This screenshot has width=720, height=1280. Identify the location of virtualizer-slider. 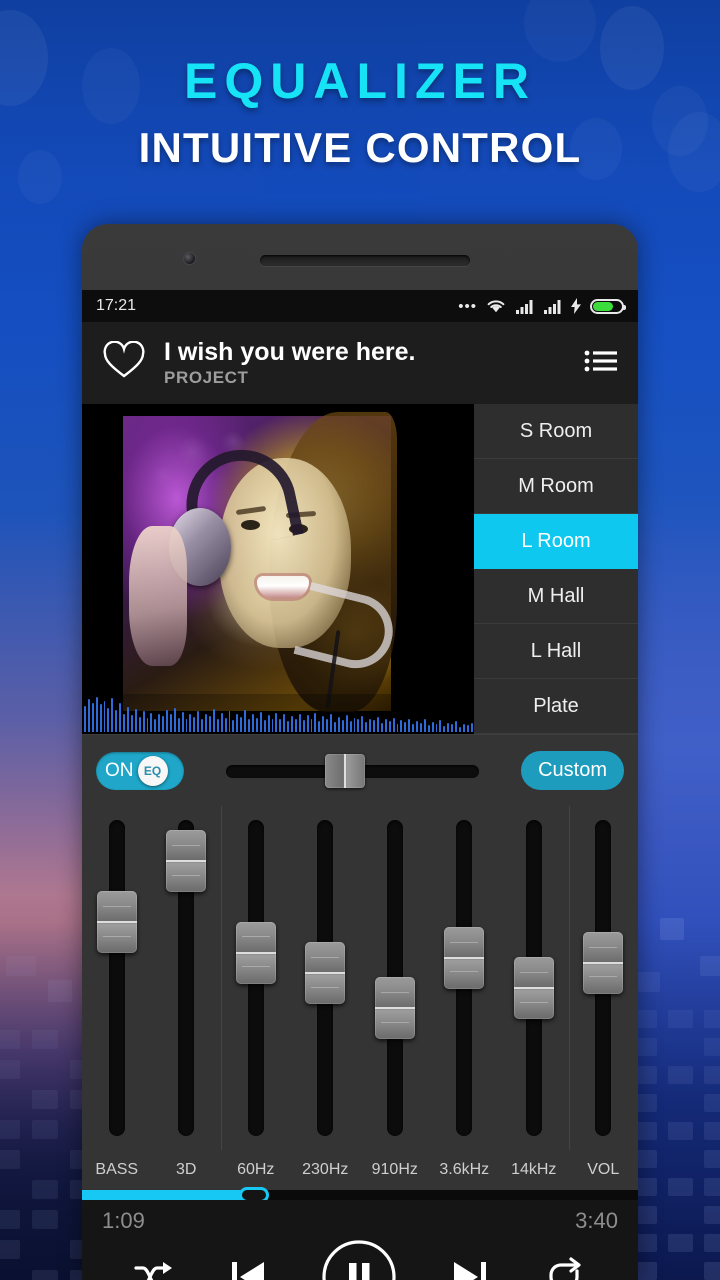
(352, 771).